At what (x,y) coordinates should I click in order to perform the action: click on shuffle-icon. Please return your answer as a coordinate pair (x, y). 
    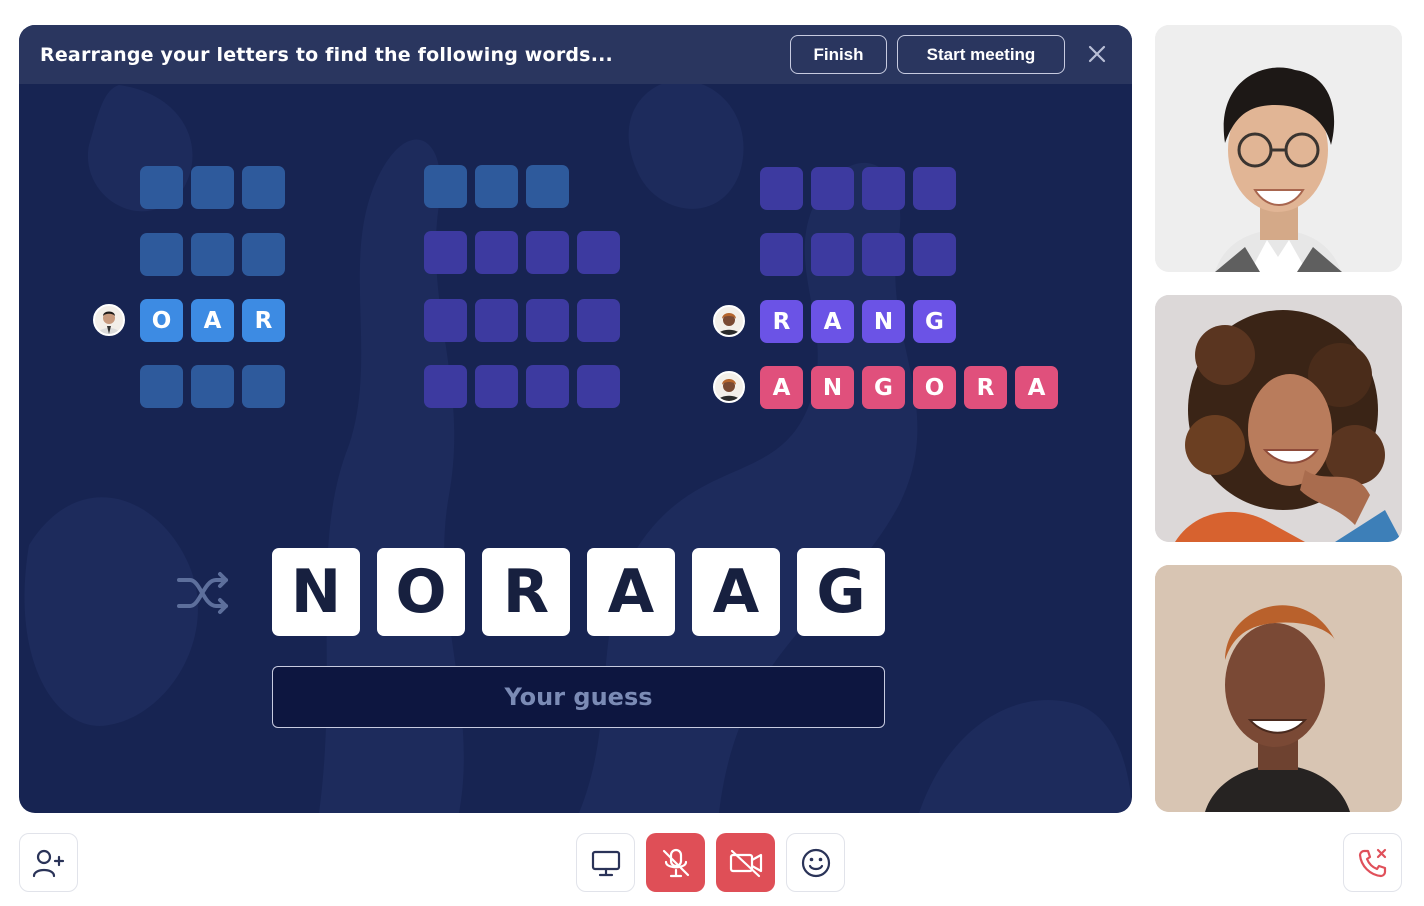
    Looking at the image, I should click on (202, 593).